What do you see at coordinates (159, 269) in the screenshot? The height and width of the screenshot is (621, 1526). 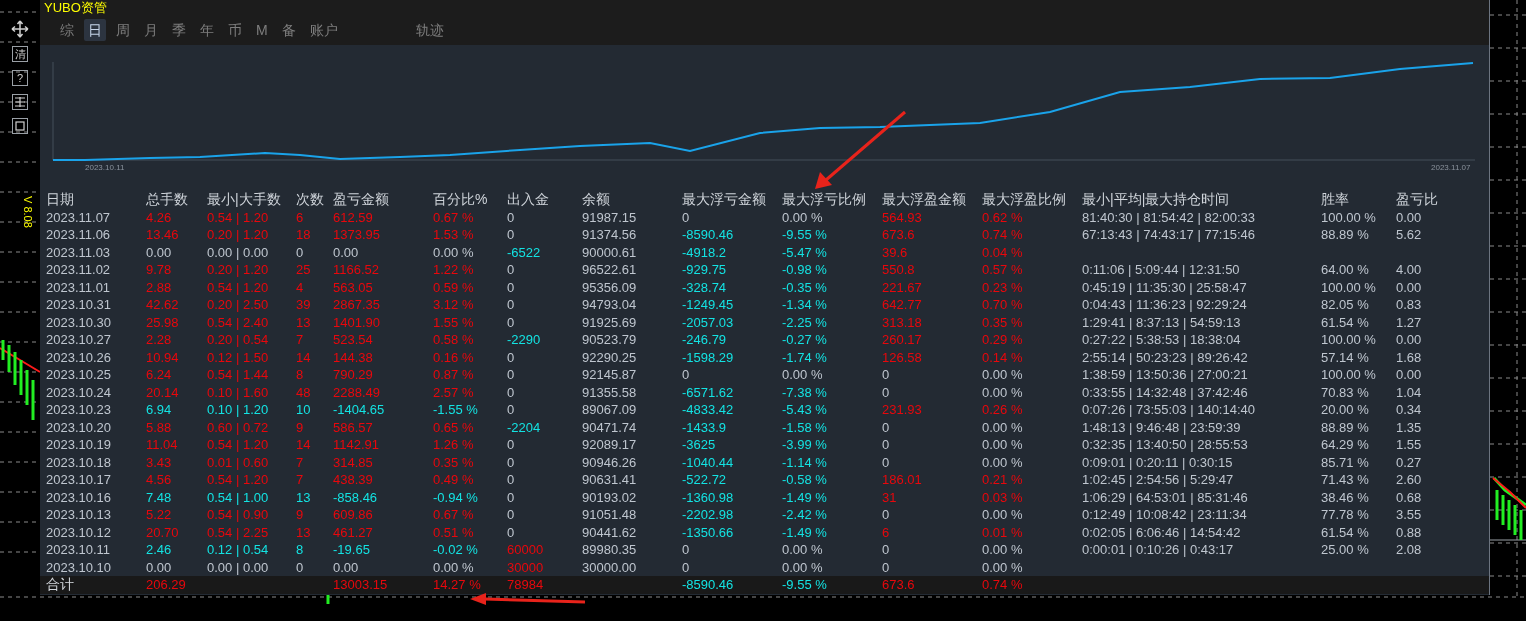 I see `table-cell: 9.78` at bounding box center [159, 269].